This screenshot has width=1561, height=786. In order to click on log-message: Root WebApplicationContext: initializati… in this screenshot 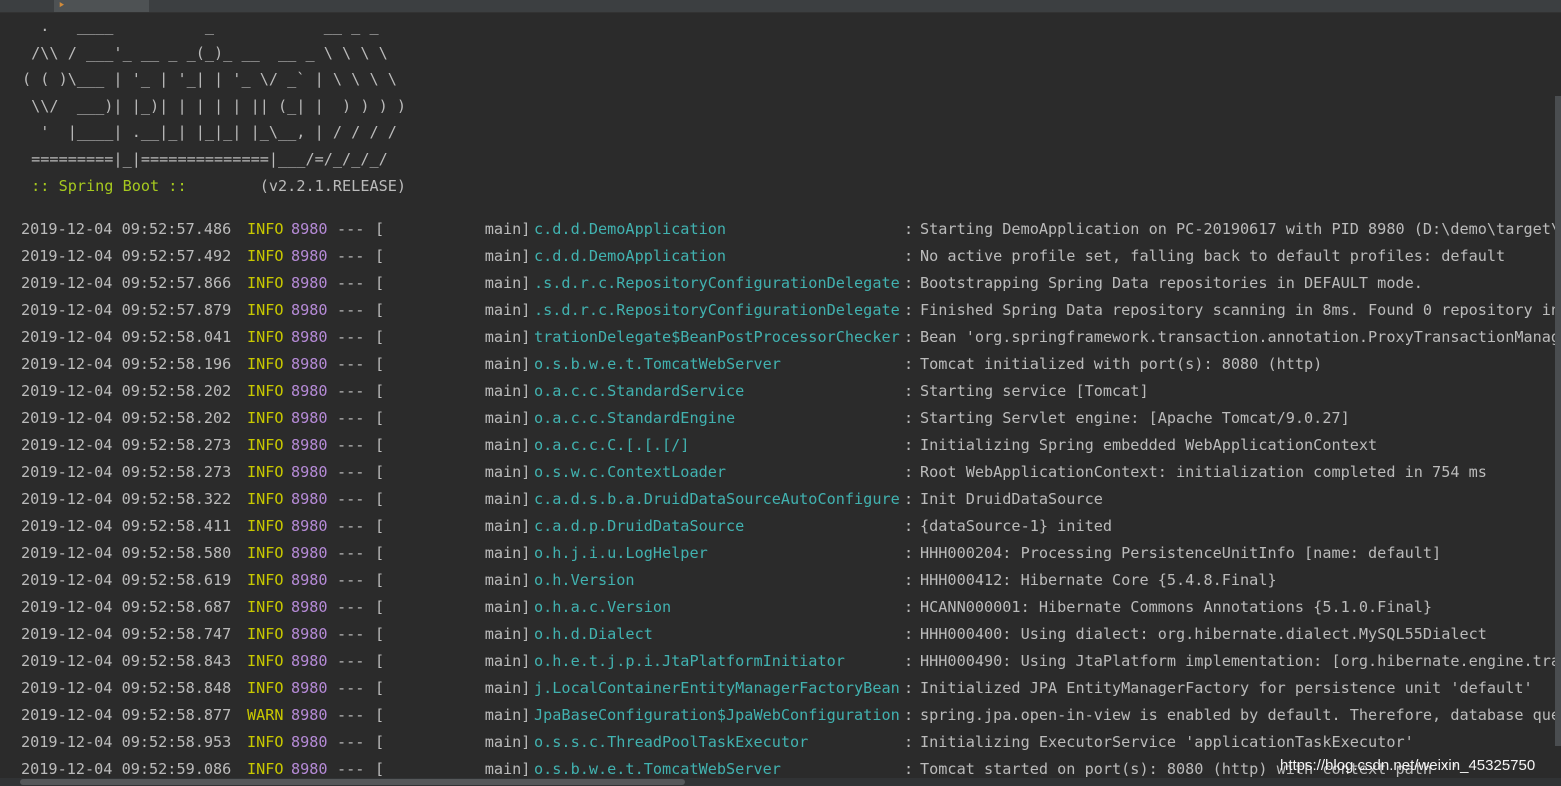, I will do `click(1203, 472)`.